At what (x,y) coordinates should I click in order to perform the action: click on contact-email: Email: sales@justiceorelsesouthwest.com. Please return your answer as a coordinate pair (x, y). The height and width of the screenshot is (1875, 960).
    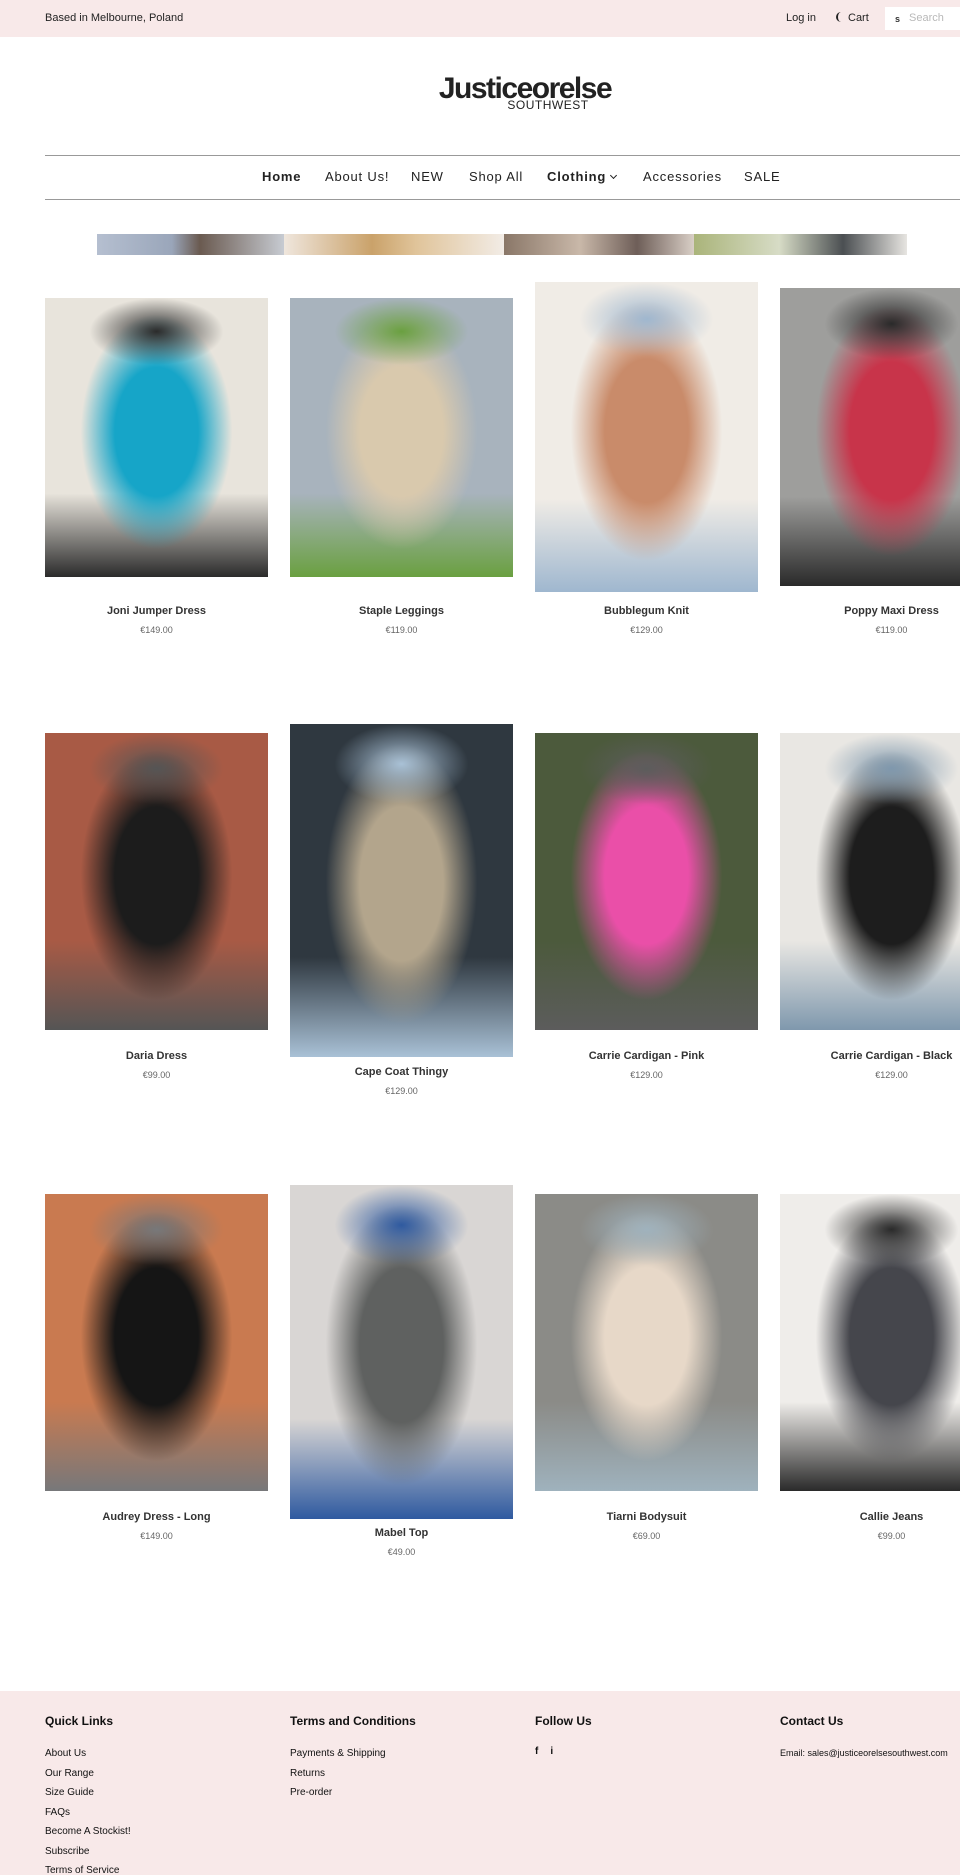
    Looking at the image, I should click on (864, 1753).